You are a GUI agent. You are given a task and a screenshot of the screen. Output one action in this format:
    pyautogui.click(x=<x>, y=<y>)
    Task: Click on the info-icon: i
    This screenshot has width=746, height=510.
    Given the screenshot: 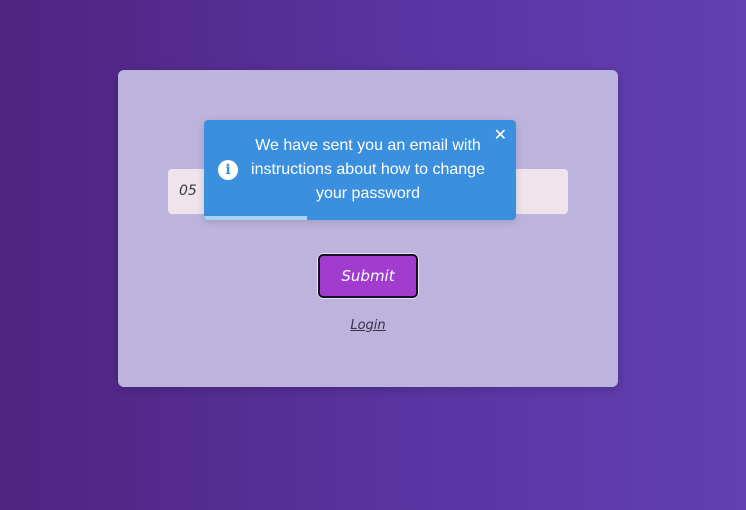 What is the action you would take?
    pyautogui.click(x=228, y=170)
    